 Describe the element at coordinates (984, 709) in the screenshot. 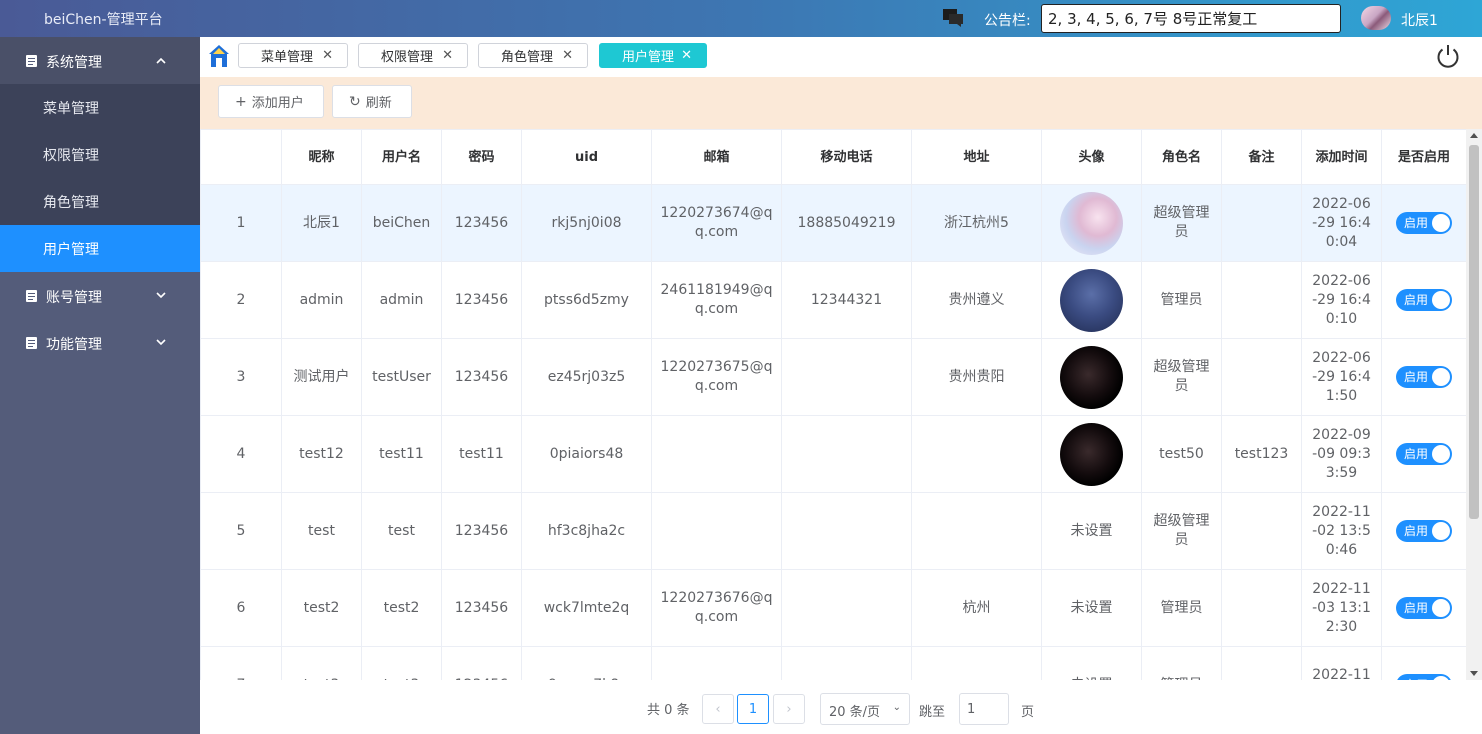

I see `jump-page-input` at that location.